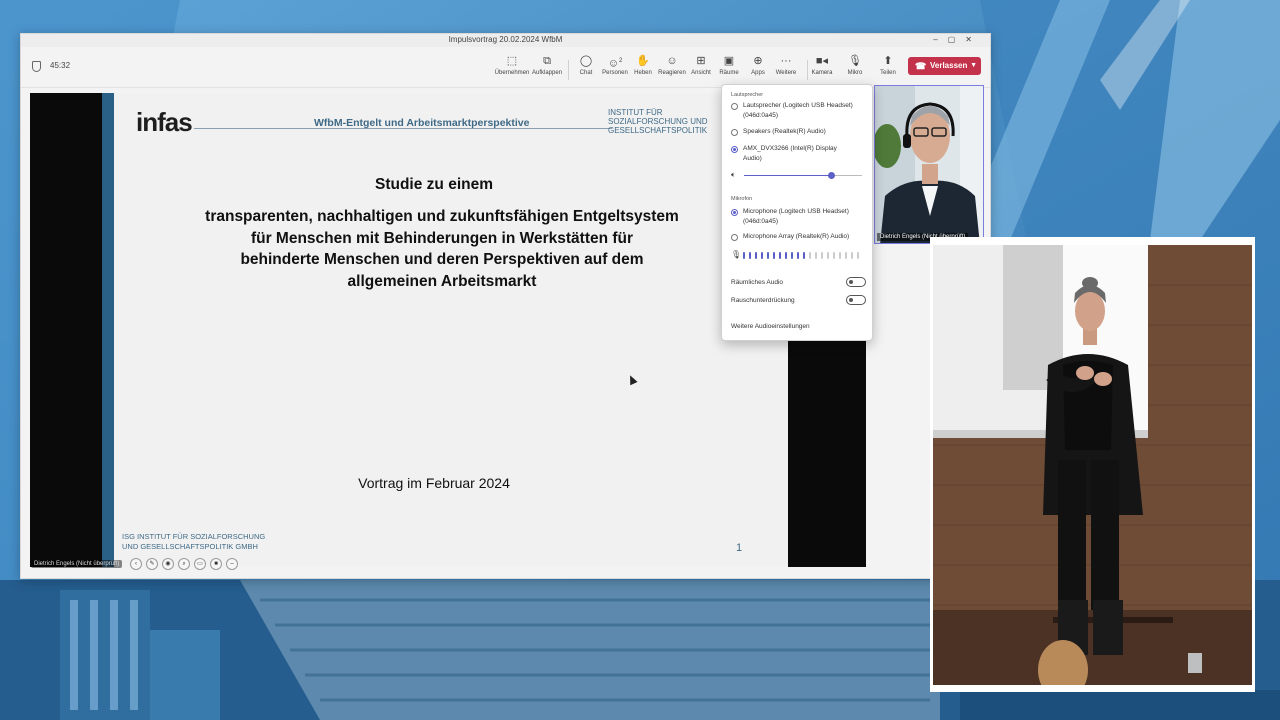 This screenshot has width=1280, height=720. What do you see at coordinates (512, 69) in the screenshot?
I see `take-control-button: ⬚ Übernehmen` at bounding box center [512, 69].